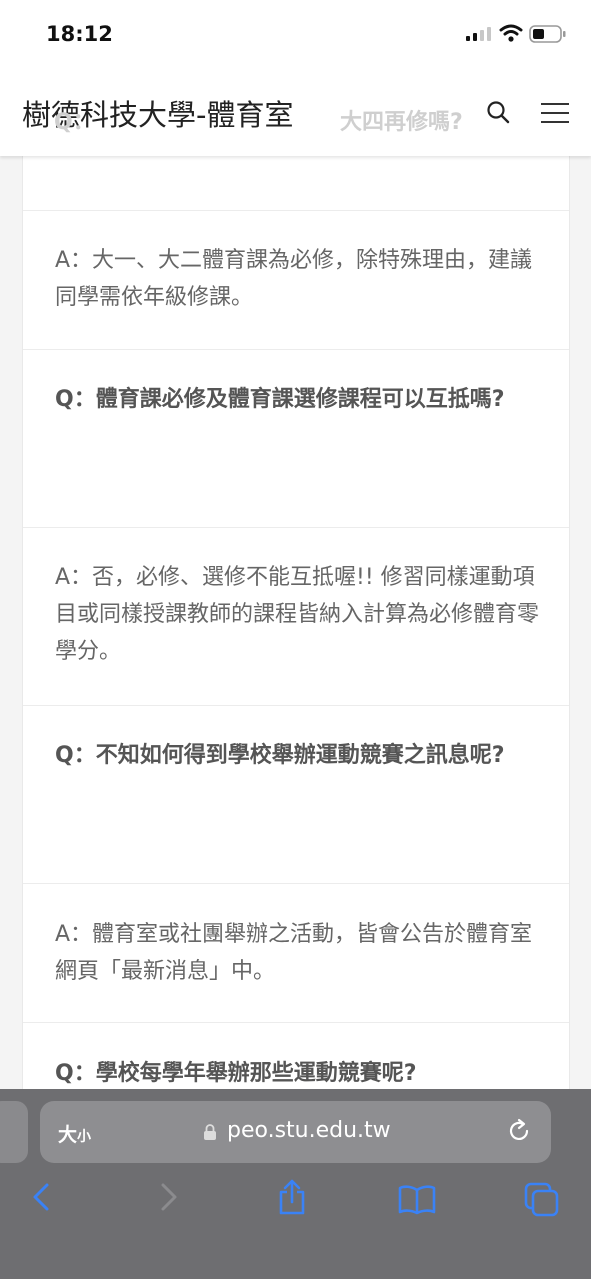 The image size is (591, 1279). I want to click on reload-icon, so click(519, 1131).